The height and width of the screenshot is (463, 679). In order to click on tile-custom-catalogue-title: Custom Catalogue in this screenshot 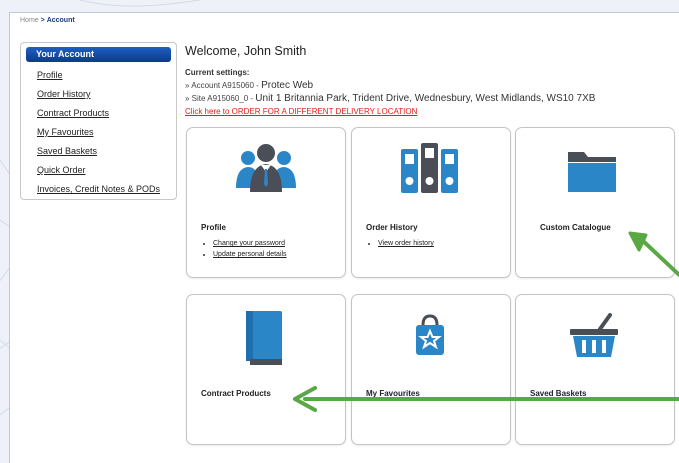, I will do `click(575, 227)`.